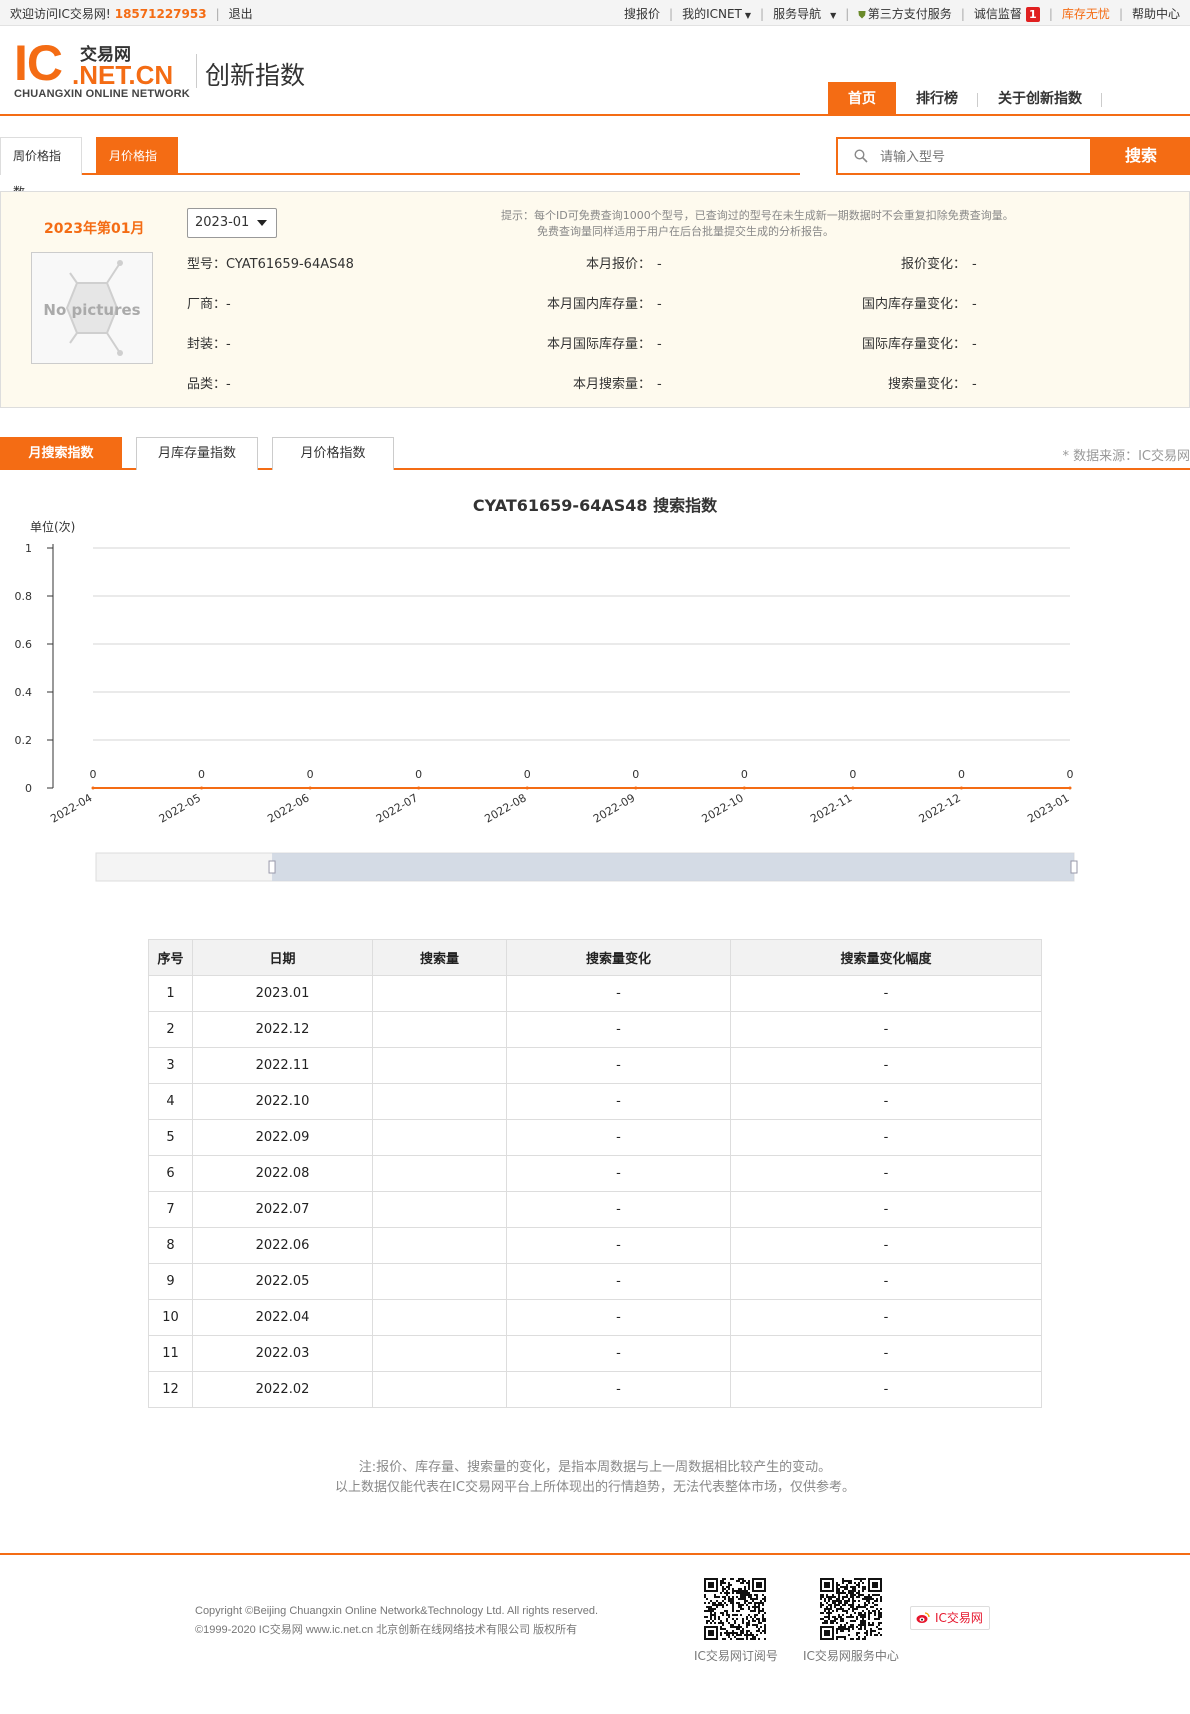  What do you see at coordinates (1048, 808) in the screenshot?
I see `x-tick-label: 2023-01` at bounding box center [1048, 808].